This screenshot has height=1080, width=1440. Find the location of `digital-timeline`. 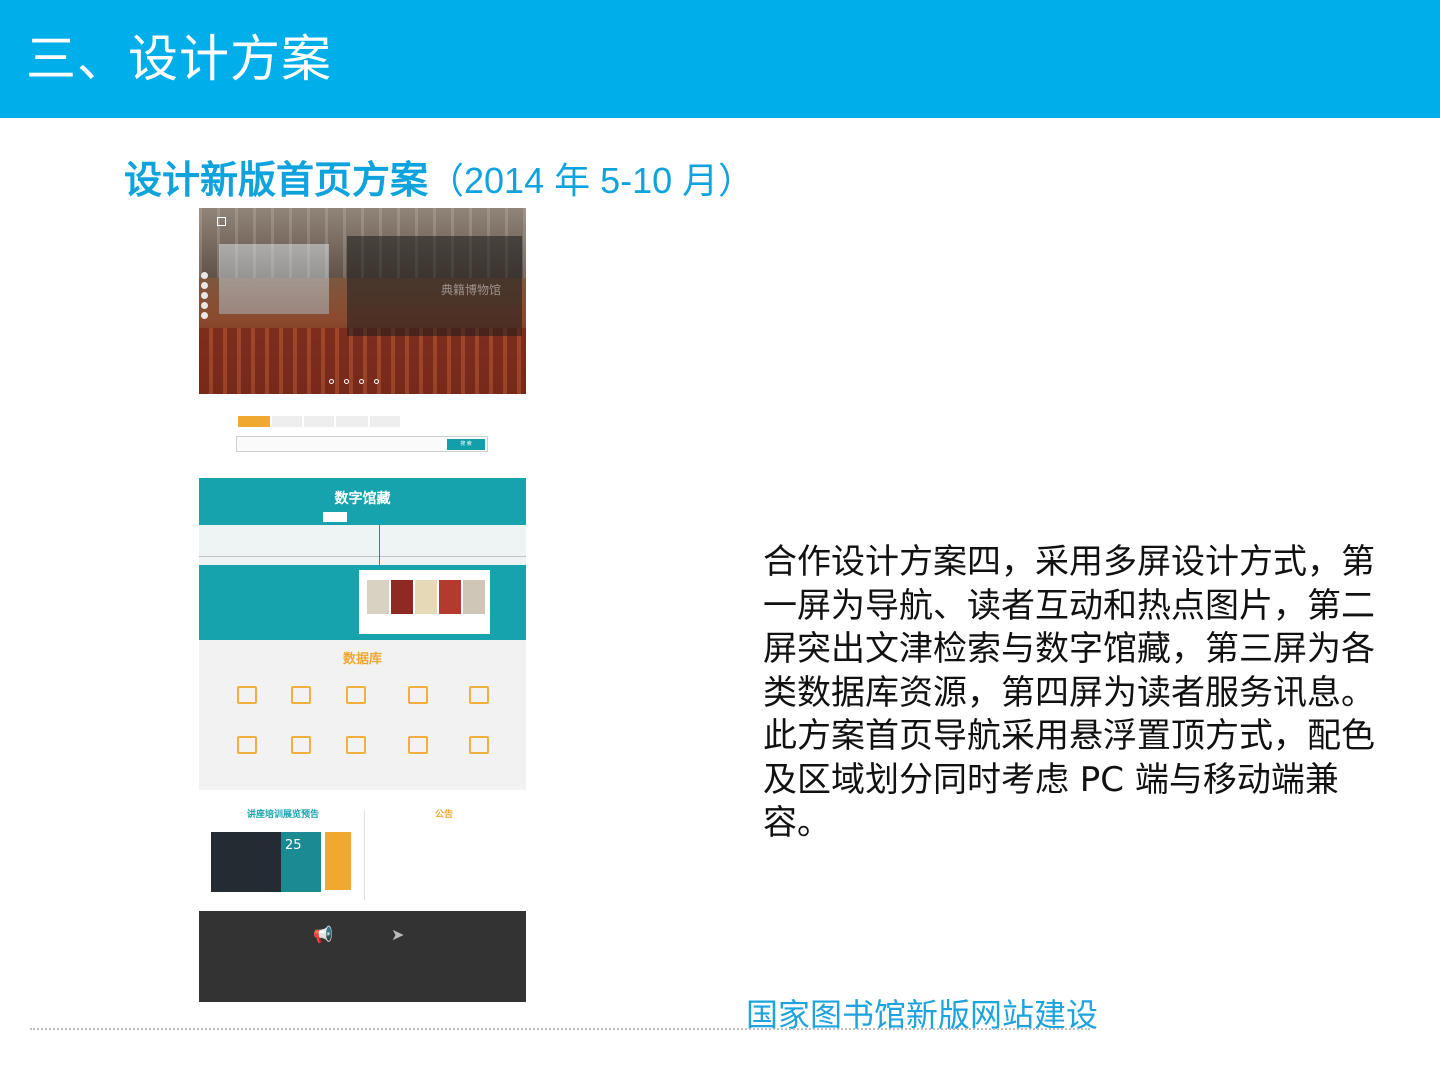

digital-timeline is located at coordinates (362, 545).